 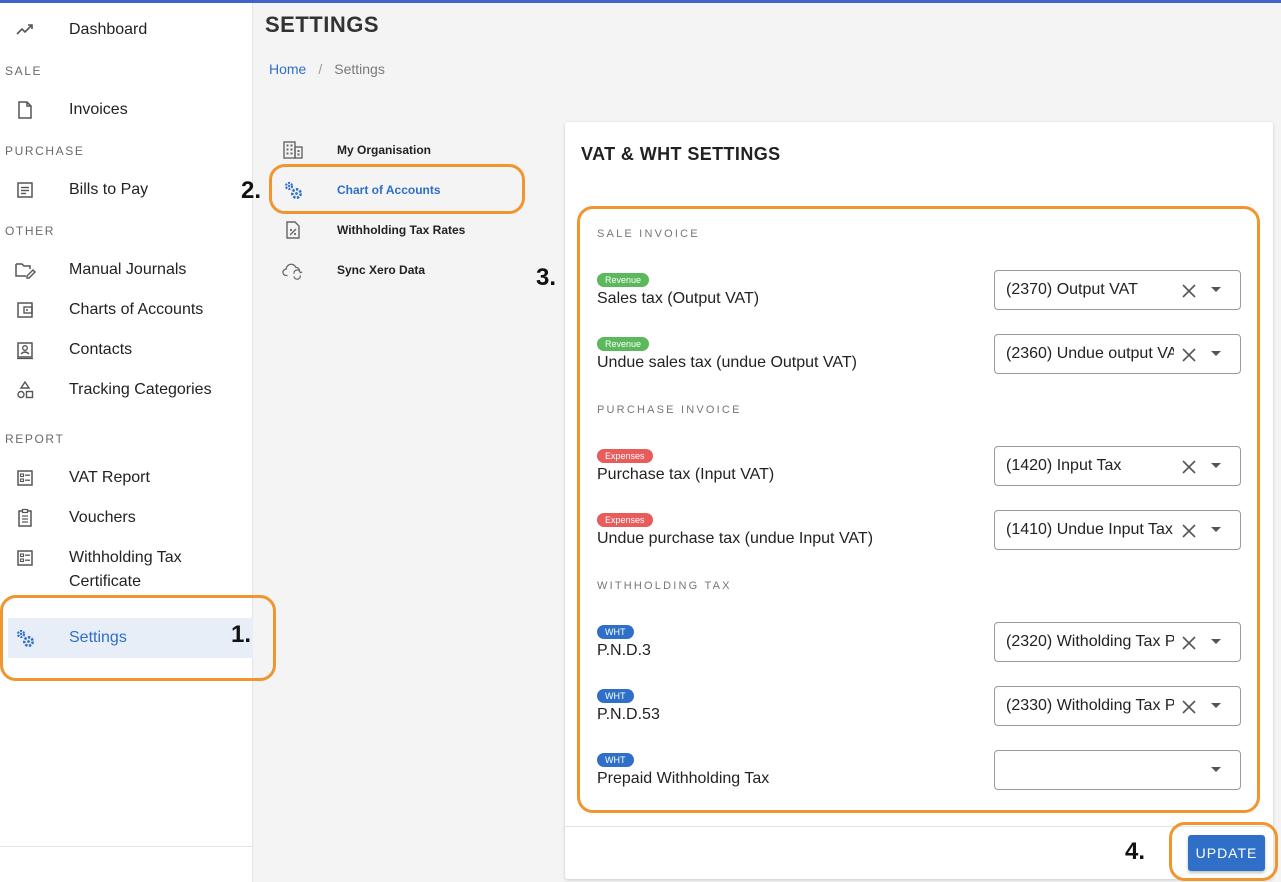 I want to click on wallet-icon, so click(x=25, y=310).